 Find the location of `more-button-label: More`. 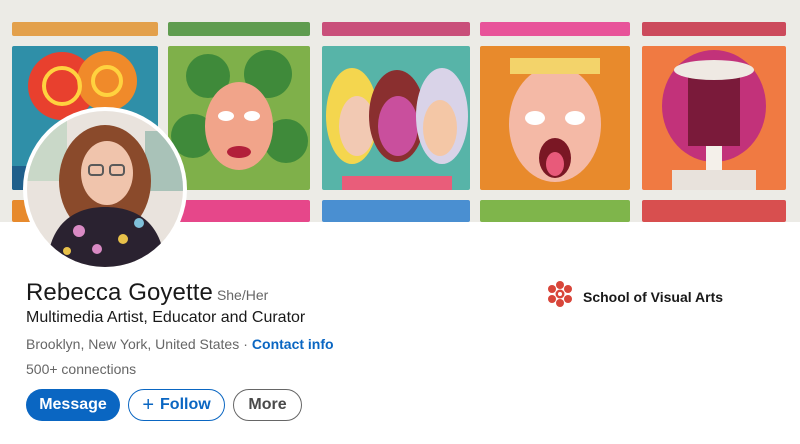

more-button-label: More is located at coordinates (267, 404).